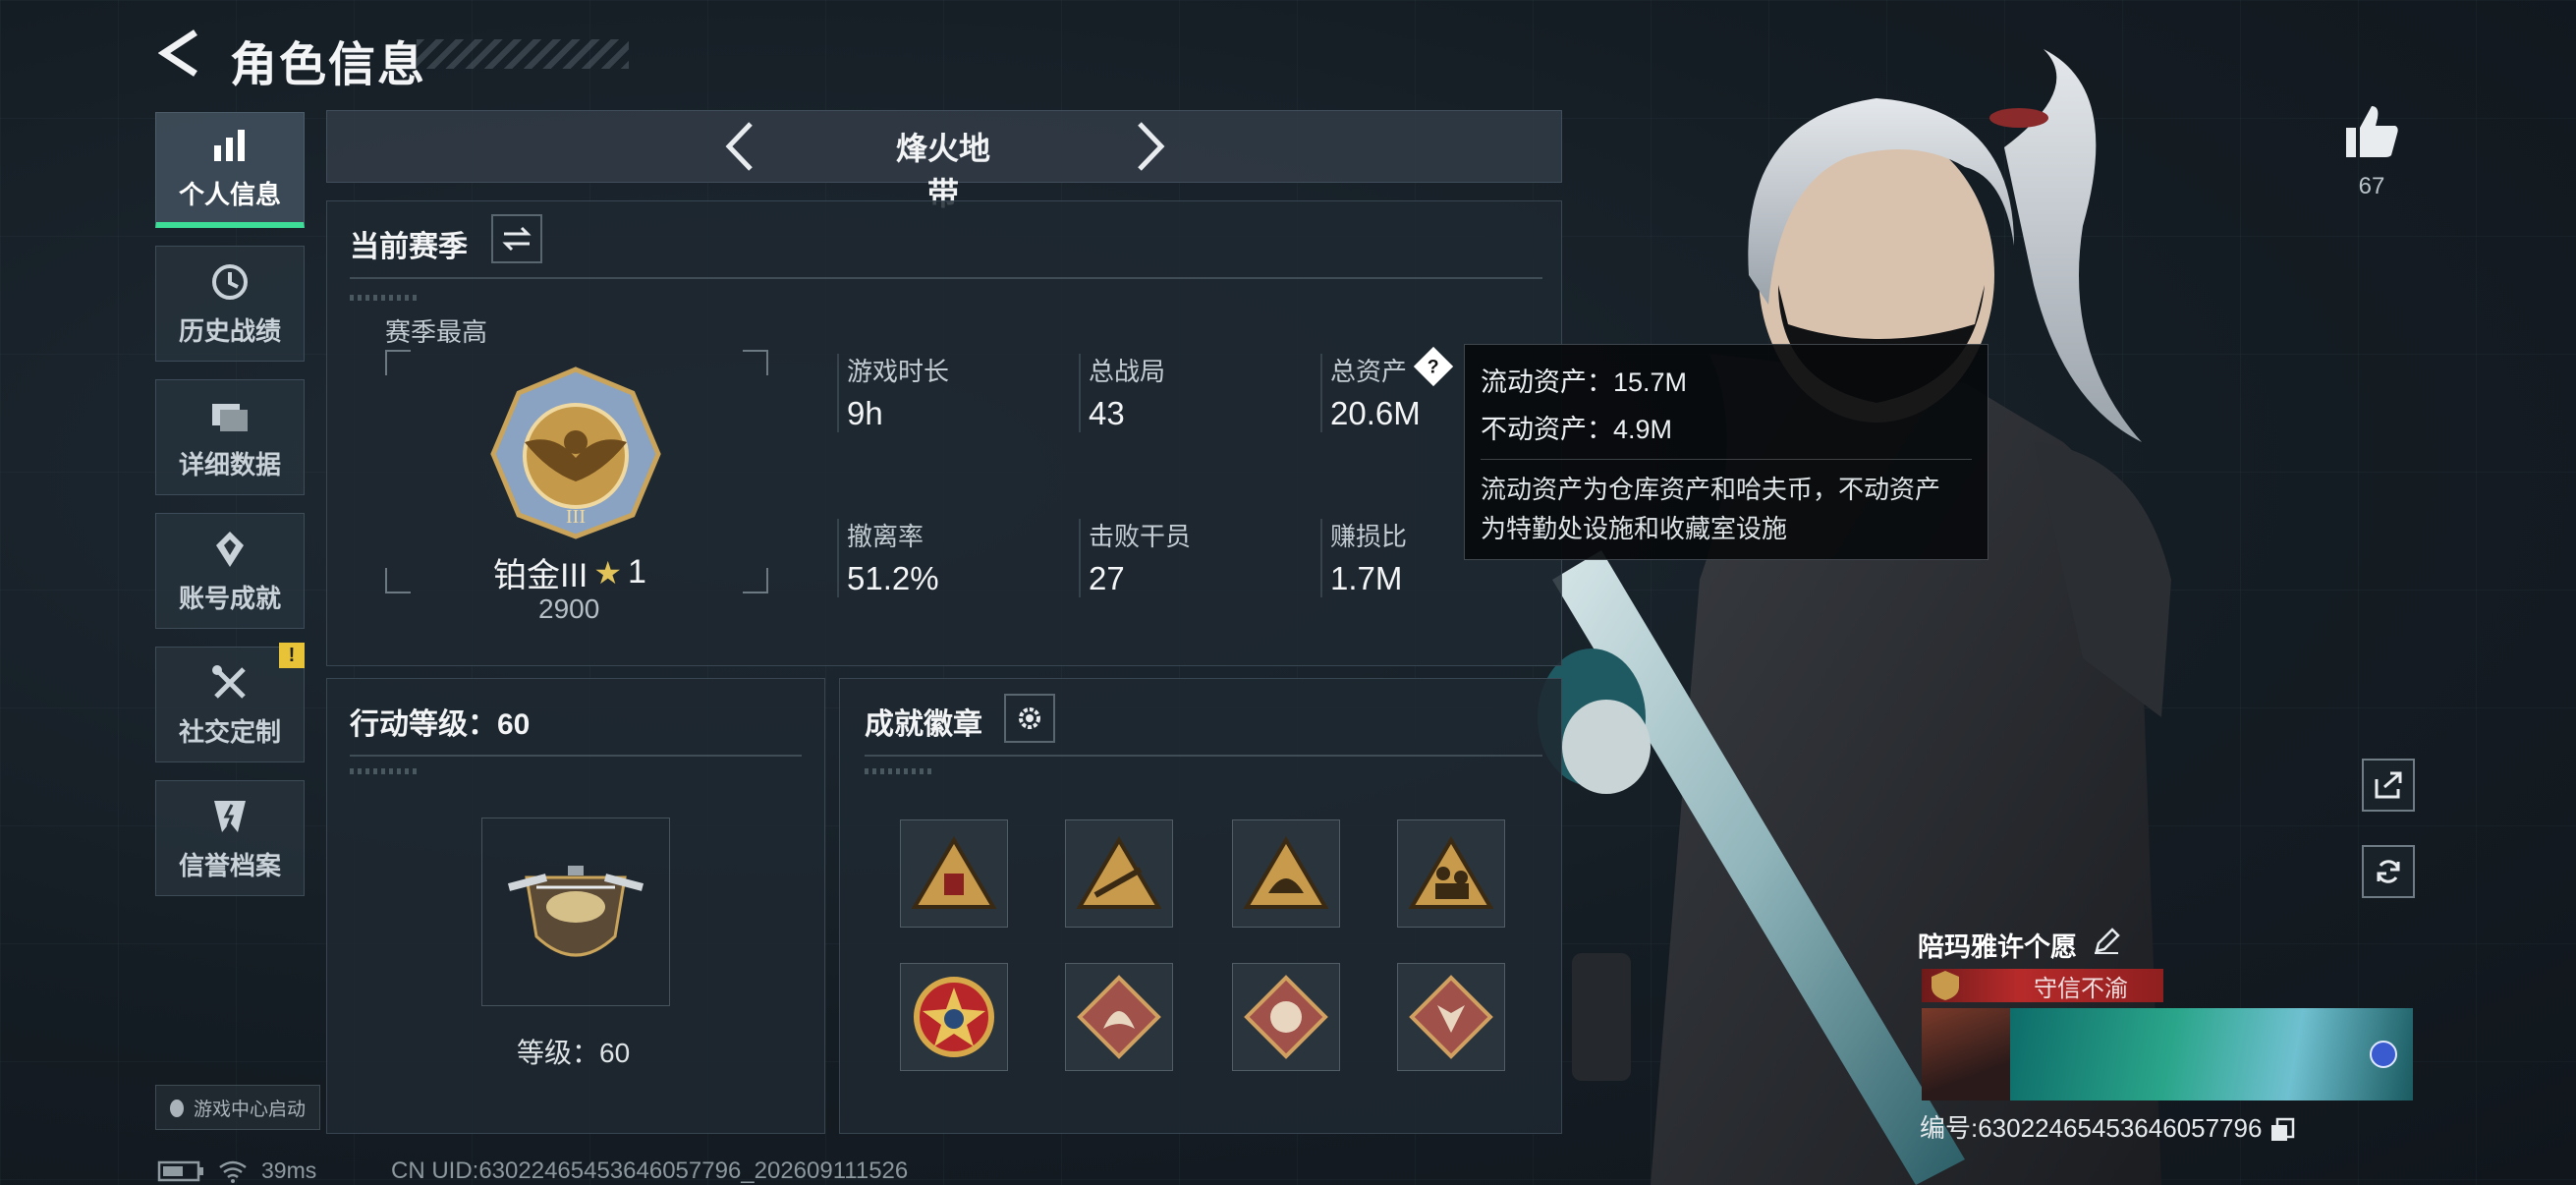 This screenshot has height=1185, width=2576. I want to click on status-bar: 39ms, so click(236, 1170).